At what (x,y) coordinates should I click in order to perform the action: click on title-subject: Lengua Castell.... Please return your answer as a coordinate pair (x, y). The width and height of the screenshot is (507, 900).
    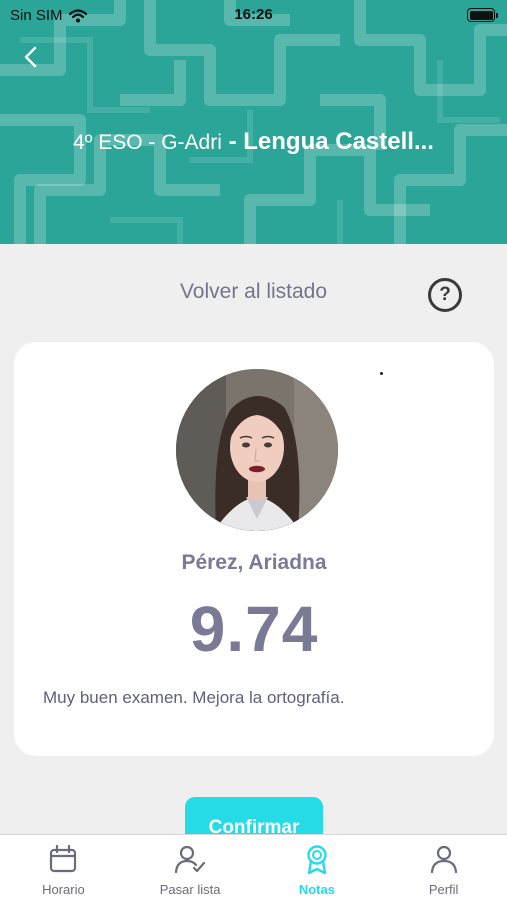
    Looking at the image, I should click on (338, 141).